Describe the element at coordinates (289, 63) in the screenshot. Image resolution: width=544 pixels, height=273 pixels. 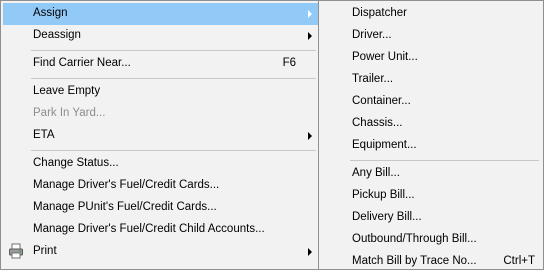
I see `menu-item-shortcut: F6` at that location.